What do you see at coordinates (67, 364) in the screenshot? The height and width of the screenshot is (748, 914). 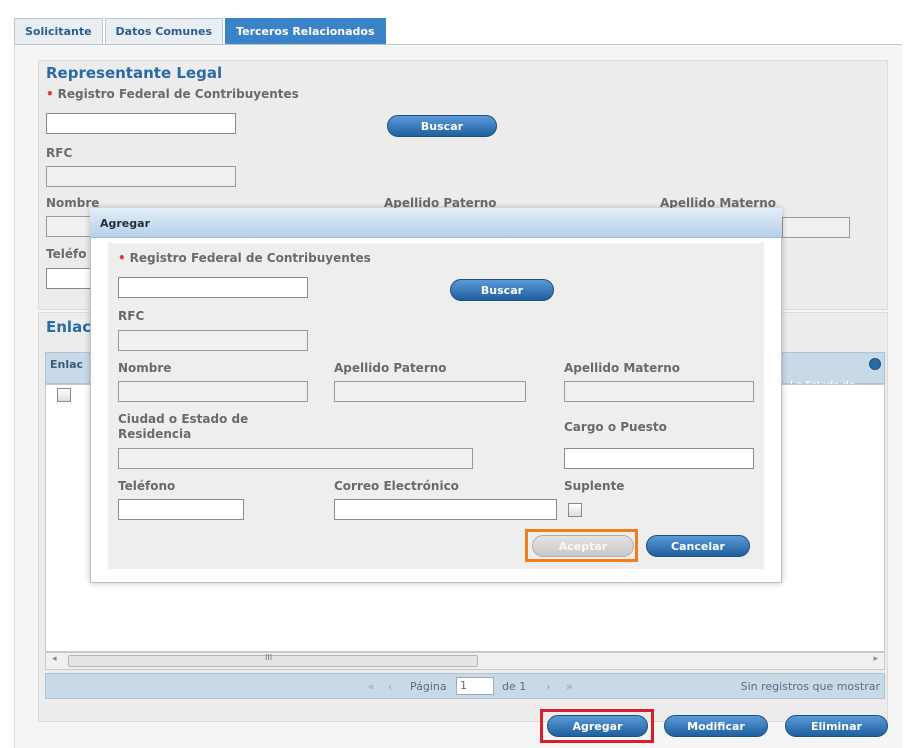 I see `grid-col-enlace: Enlac` at bounding box center [67, 364].